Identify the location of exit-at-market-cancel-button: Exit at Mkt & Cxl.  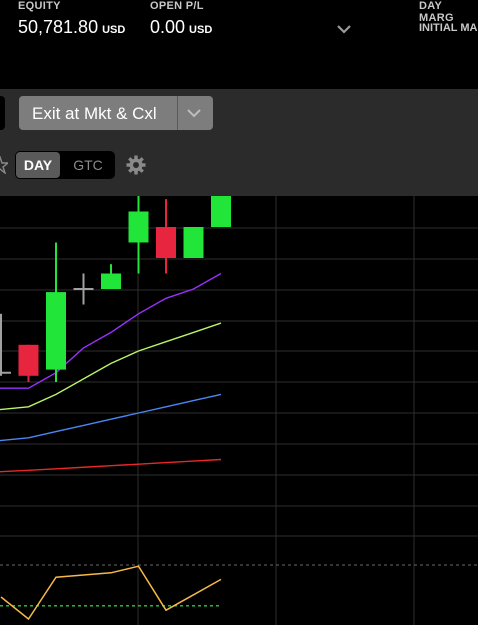
(116, 113).